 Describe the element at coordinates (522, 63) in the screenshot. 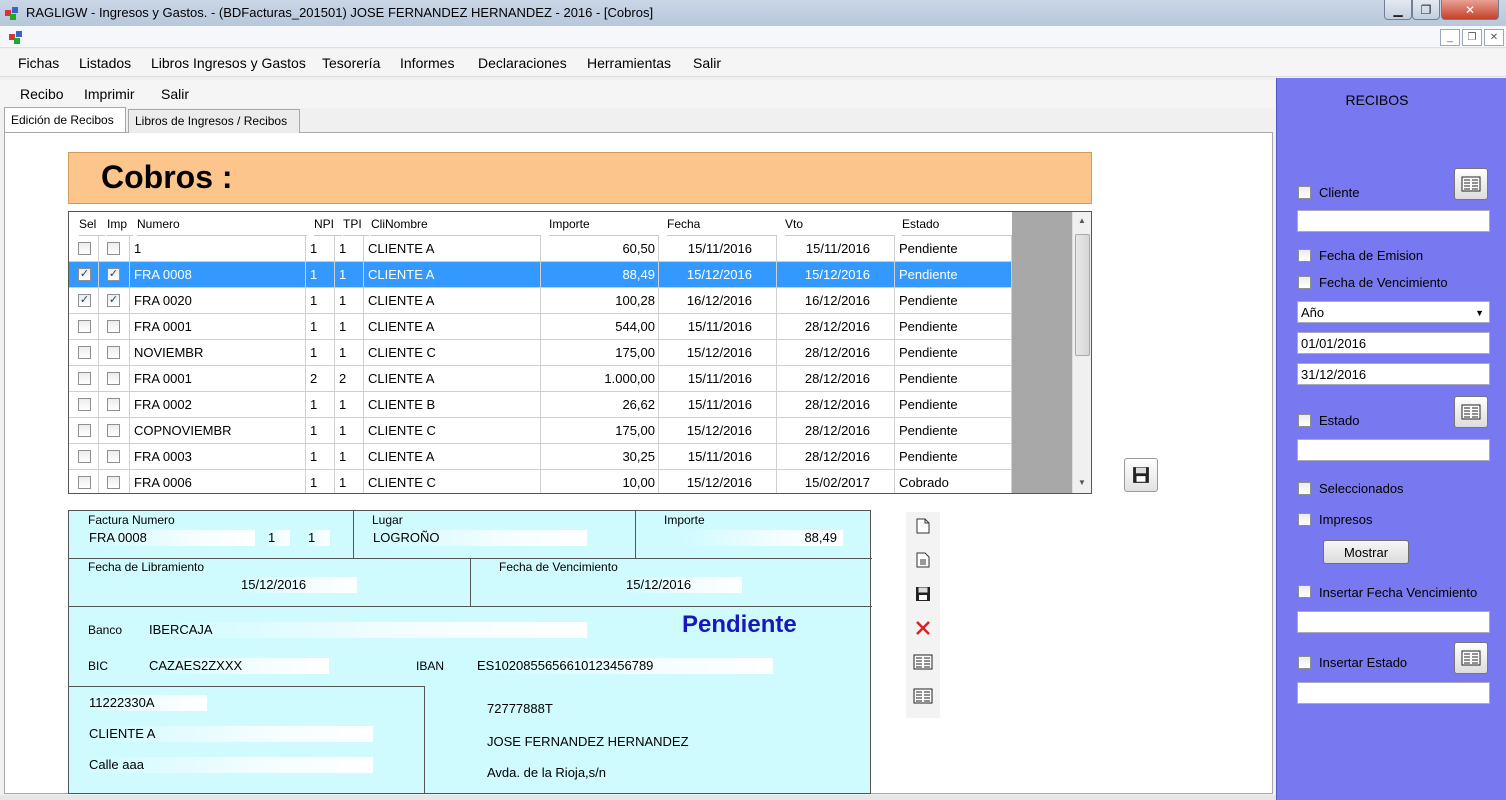

I see `menu-declaraciones: Declaraciones` at that location.